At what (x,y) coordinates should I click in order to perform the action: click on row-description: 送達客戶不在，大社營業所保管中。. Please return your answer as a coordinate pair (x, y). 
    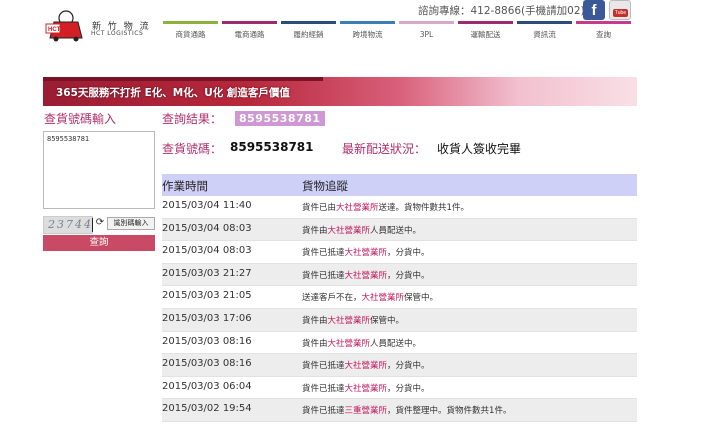
    Looking at the image, I should click on (370, 297).